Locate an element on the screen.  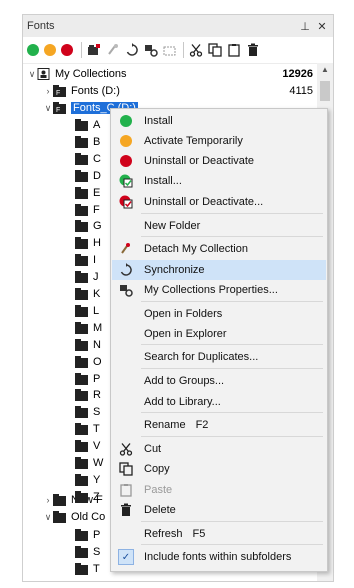
tree-item-label: E is located at coordinates (97, 192).